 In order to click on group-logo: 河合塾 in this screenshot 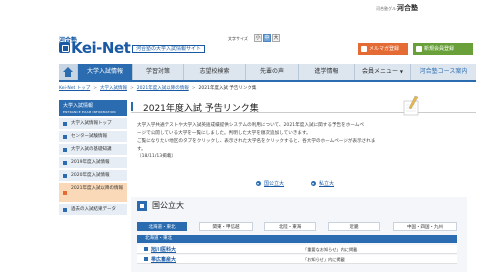, I will do `click(407, 8)`.